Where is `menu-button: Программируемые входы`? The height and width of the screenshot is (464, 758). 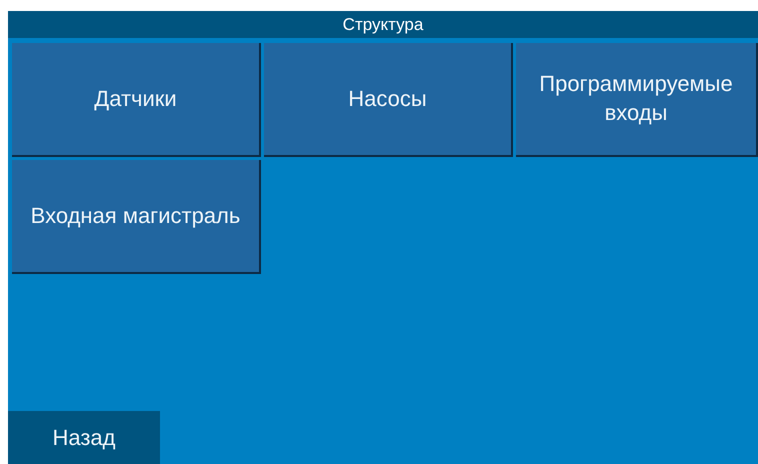 menu-button: Программируемые входы is located at coordinates (637, 100).